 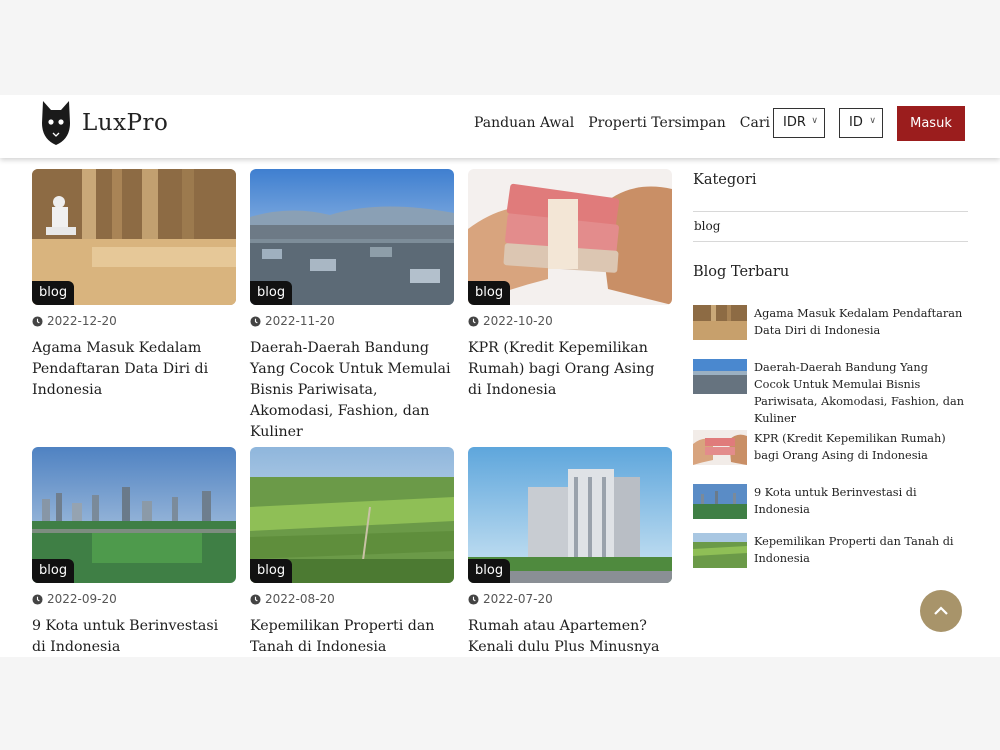 I want to click on nav-panduan-awal: Panduan Awal, so click(x=524, y=123).